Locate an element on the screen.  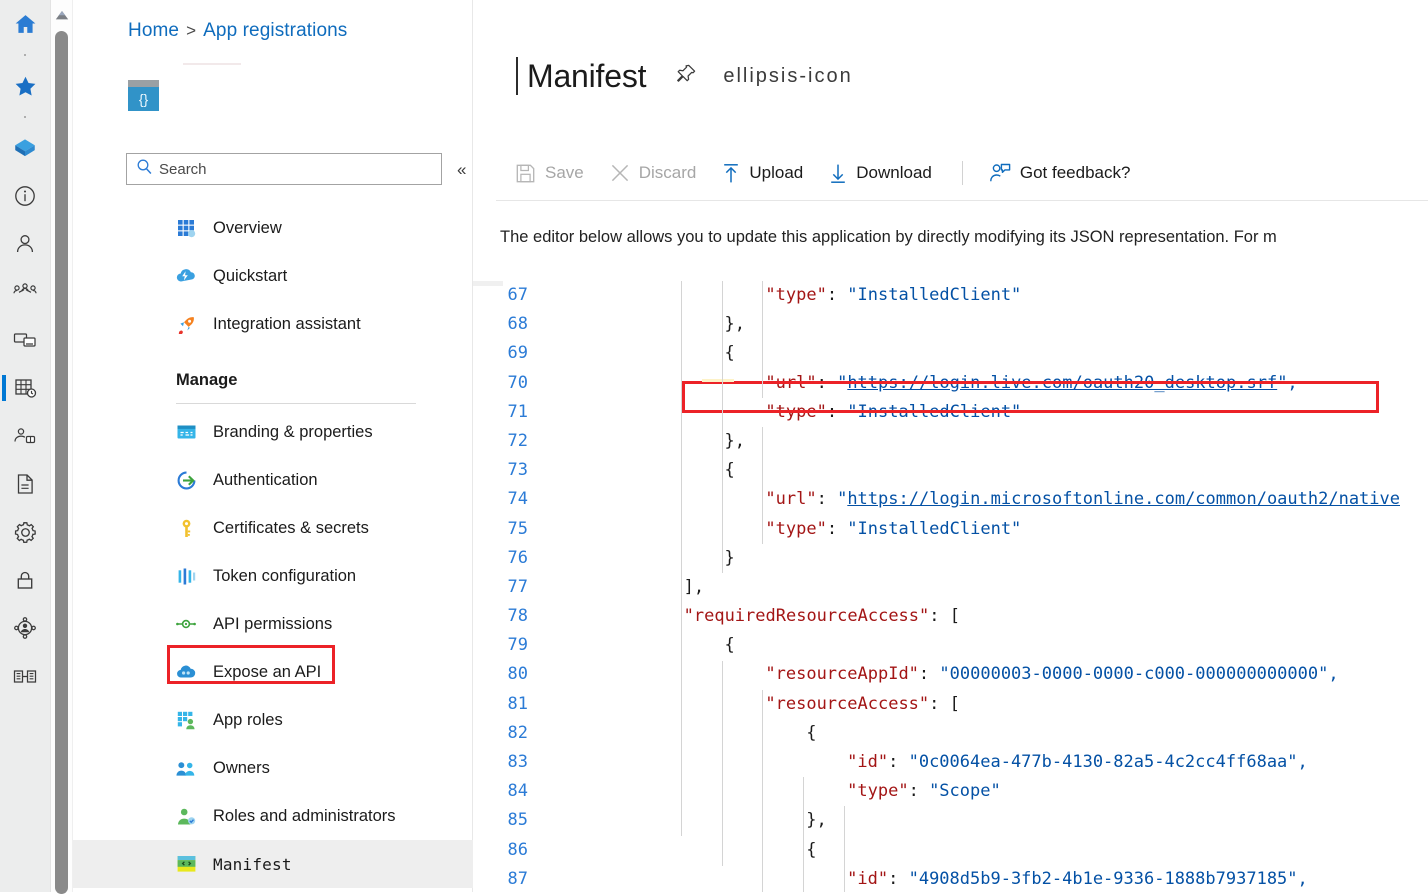
code-token: }, is located at coordinates (734, 440).